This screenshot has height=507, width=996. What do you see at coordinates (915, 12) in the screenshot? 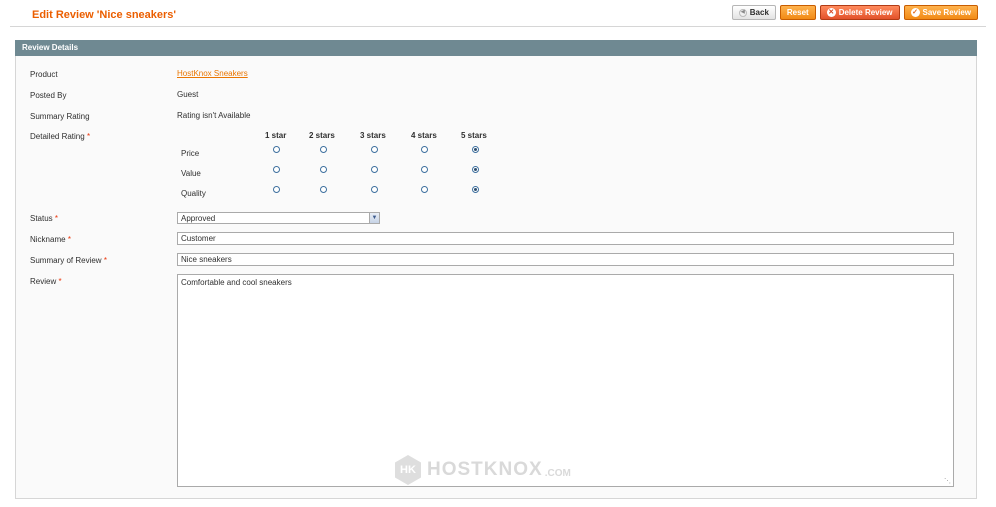
I see `checkmark-icon: ✓` at bounding box center [915, 12].